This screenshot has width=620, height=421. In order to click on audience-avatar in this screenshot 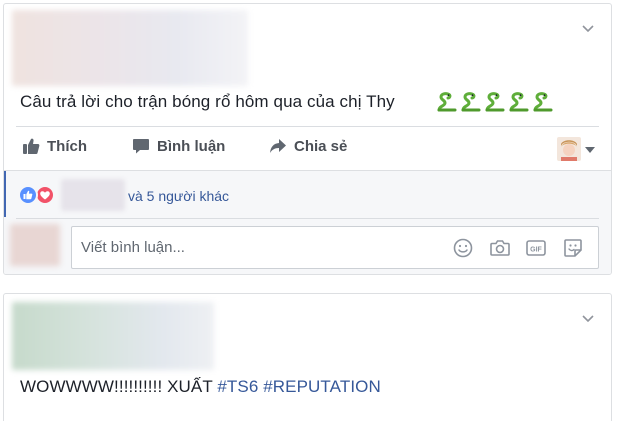, I will do `click(569, 149)`.